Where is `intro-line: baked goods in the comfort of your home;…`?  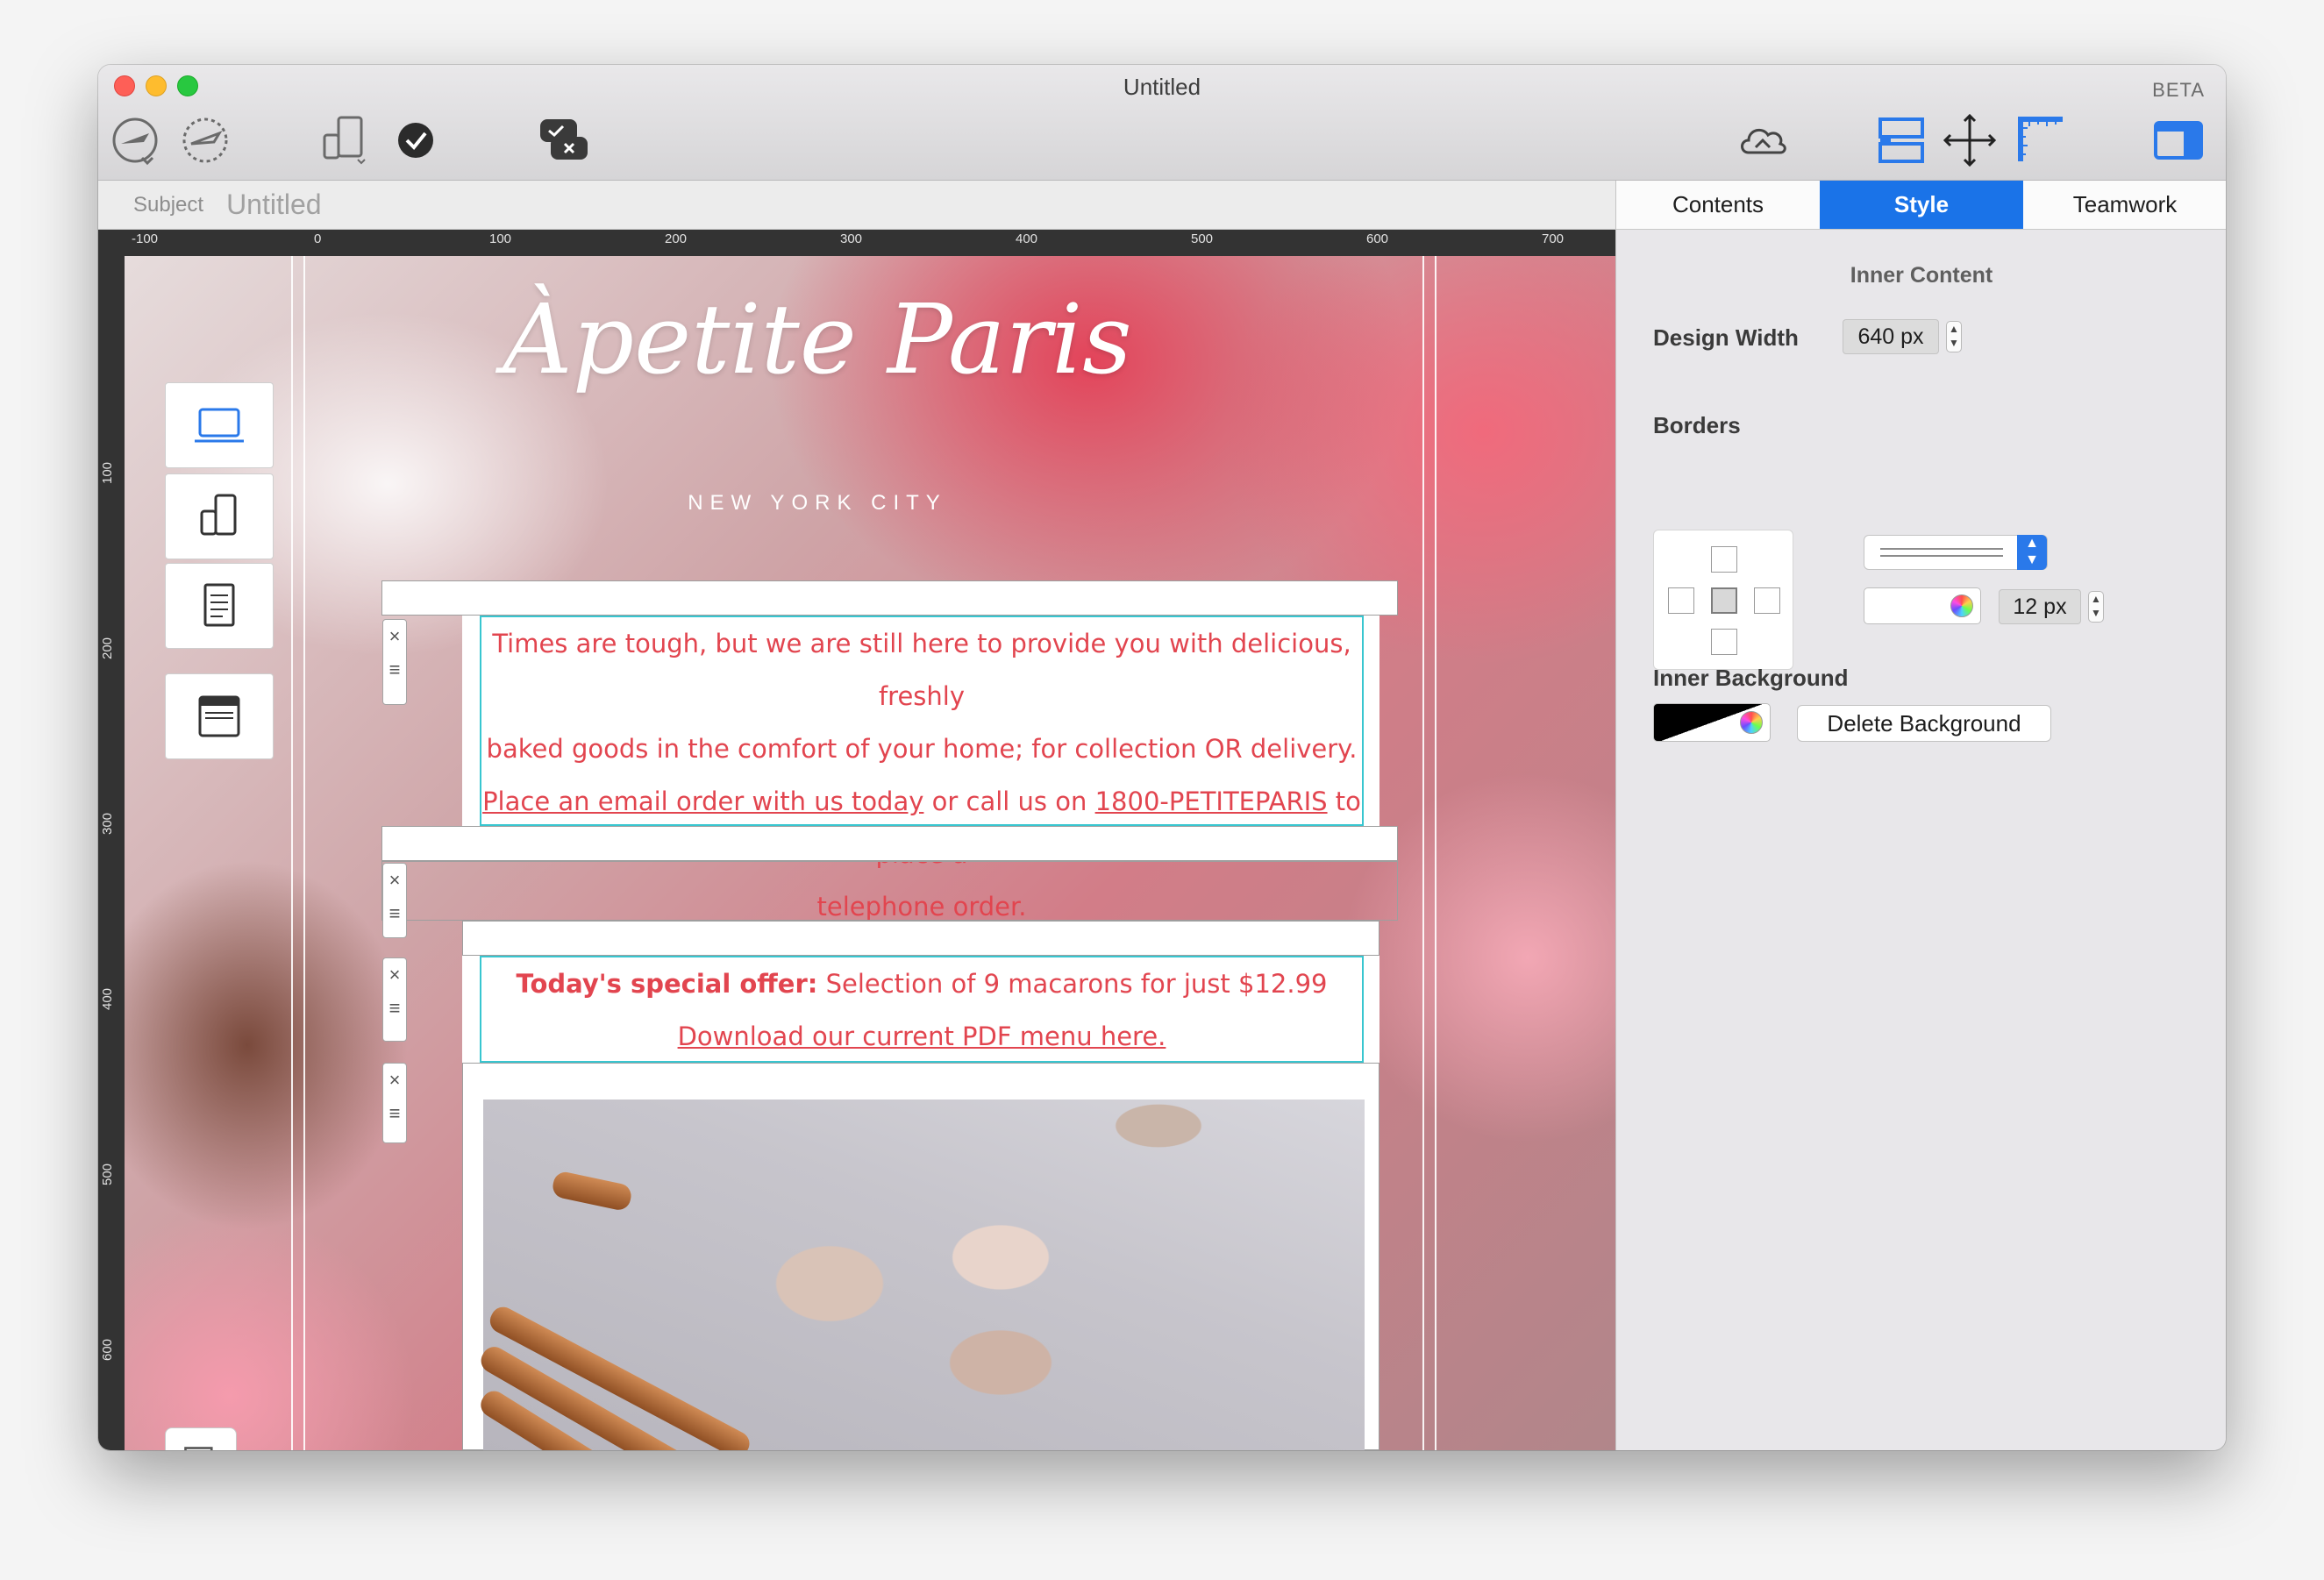 intro-line: baked goods in the comfort of your home;… is located at coordinates (922, 749).